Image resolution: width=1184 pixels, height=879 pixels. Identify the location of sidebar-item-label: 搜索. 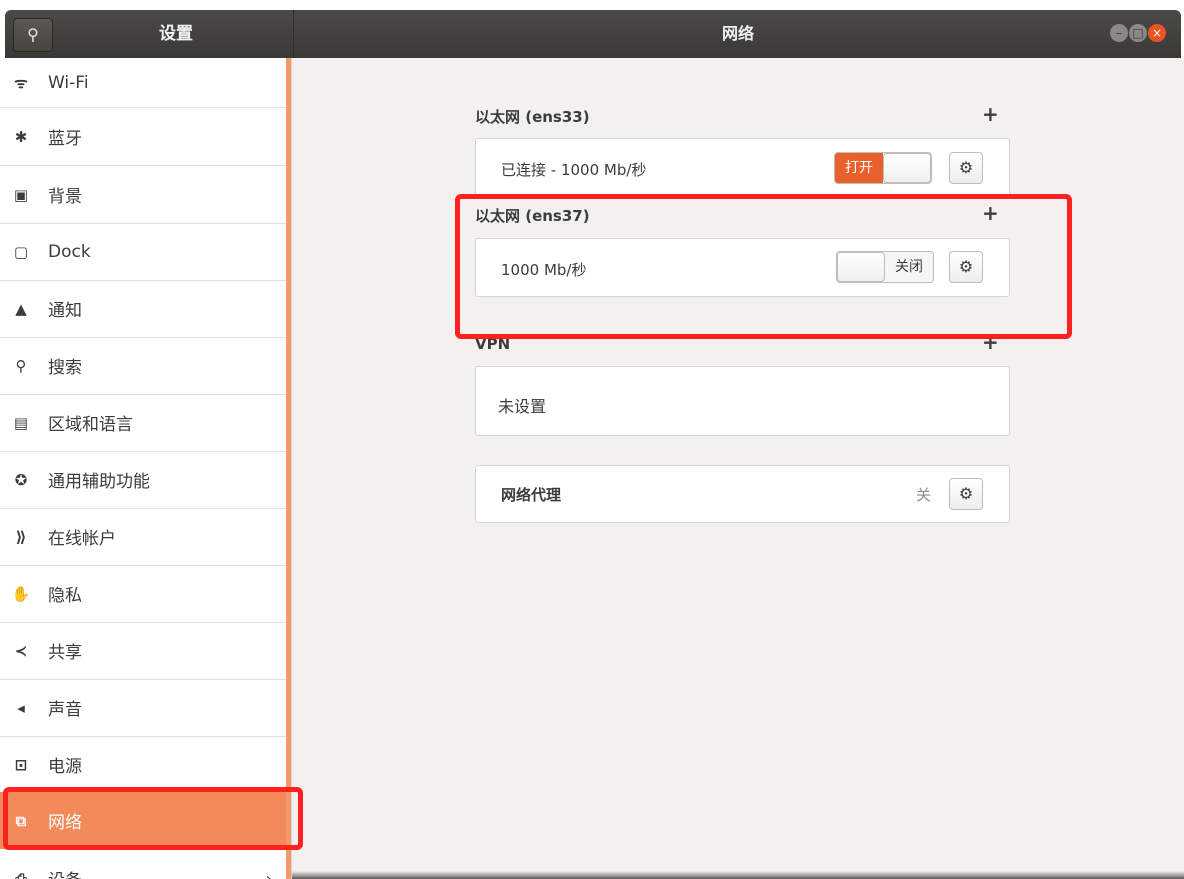
(65, 368).